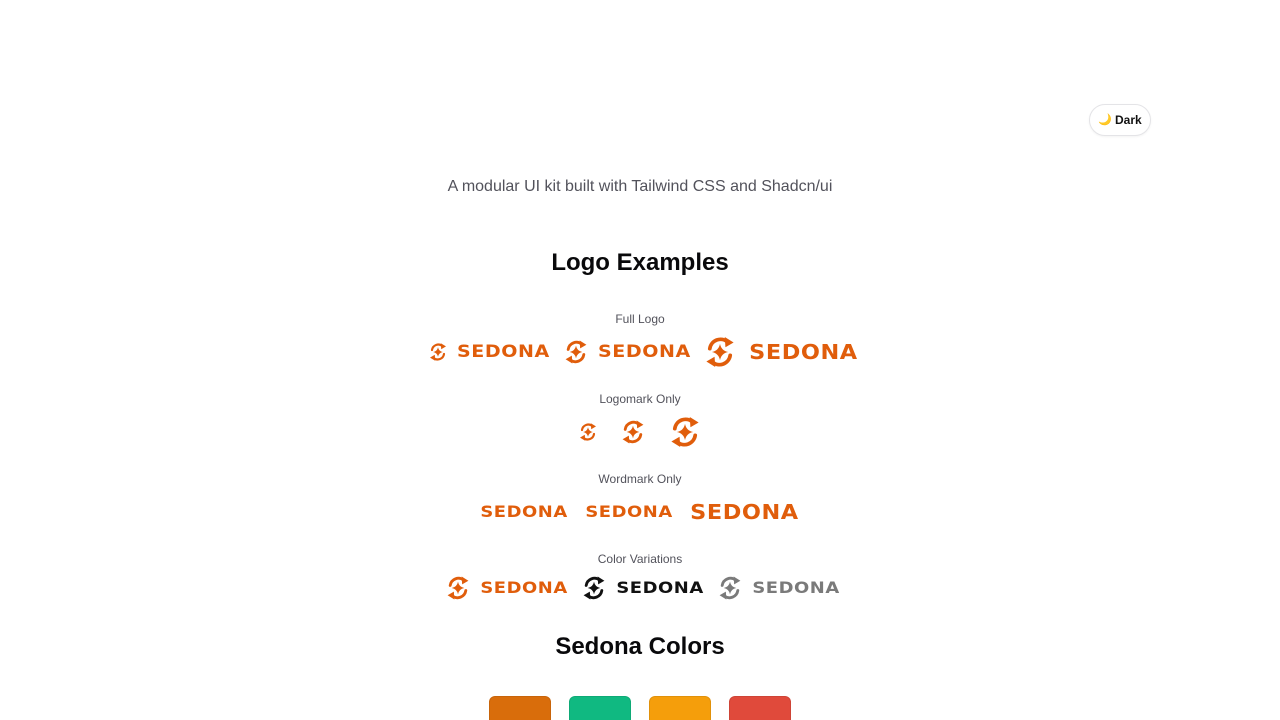  Describe the element at coordinates (760, 708) in the screenshot. I see `color-swatch-red` at that location.